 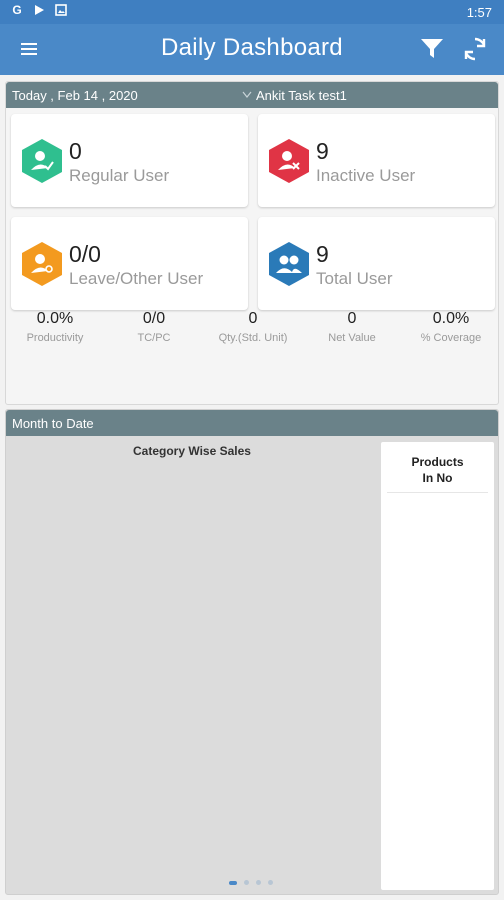 I want to click on status-bar: G 1:57, so click(x=252, y=12).